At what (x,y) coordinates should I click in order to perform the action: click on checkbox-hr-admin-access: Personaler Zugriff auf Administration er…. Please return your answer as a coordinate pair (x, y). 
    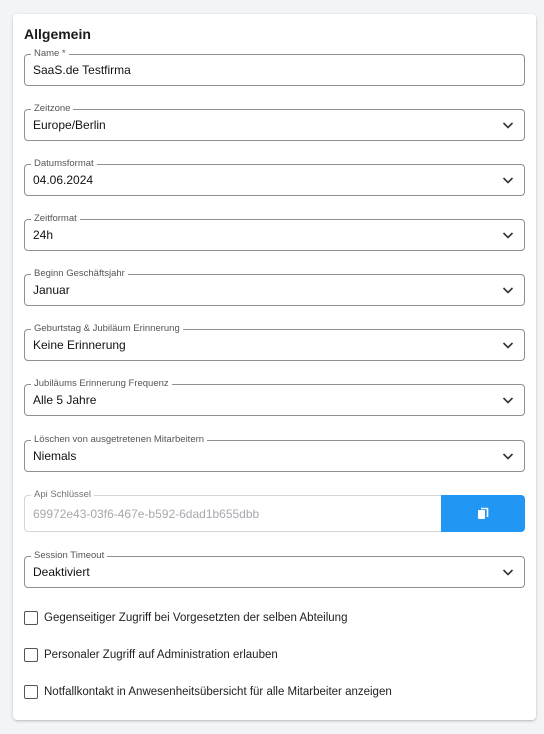
    Looking at the image, I should click on (151, 655).